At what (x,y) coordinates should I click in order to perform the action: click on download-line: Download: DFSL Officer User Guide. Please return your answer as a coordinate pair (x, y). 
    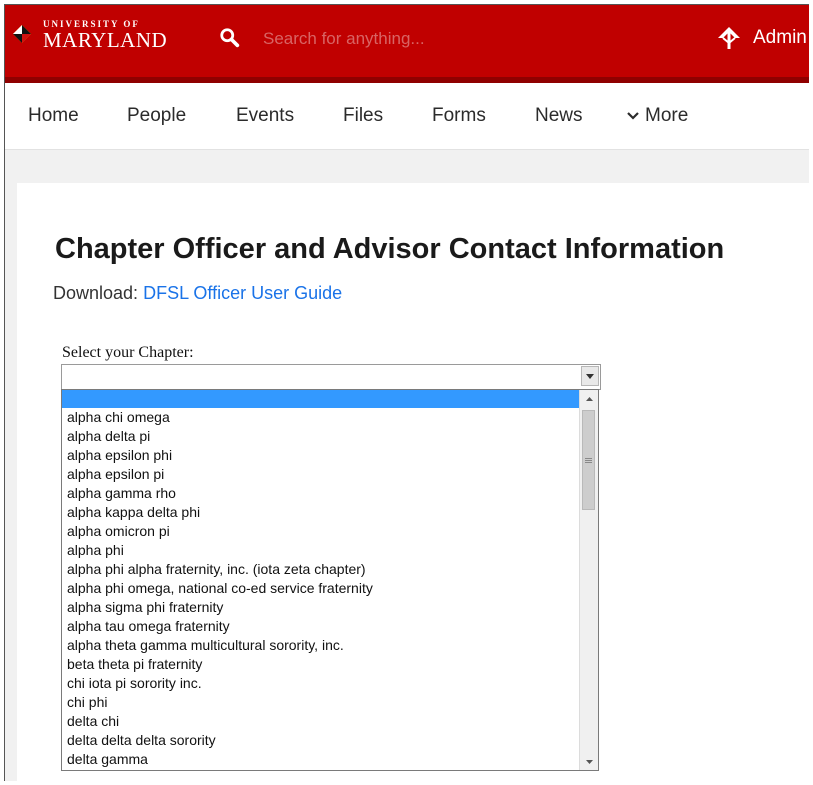
    Looking at the image, I should click on (197, 293).